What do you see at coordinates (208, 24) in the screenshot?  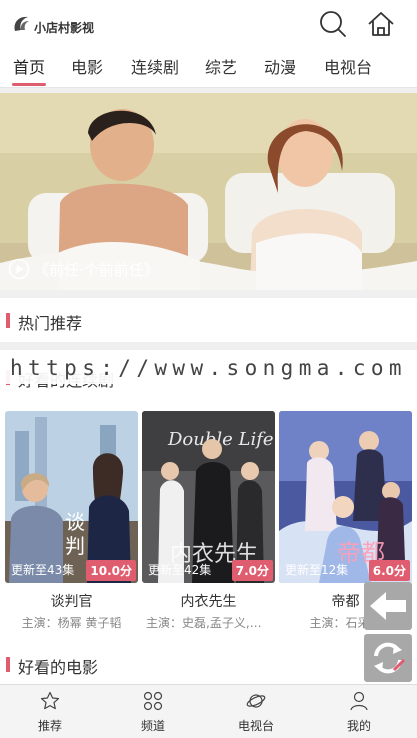 I see `header: 小店村影视` at bounding box center [208, 24].